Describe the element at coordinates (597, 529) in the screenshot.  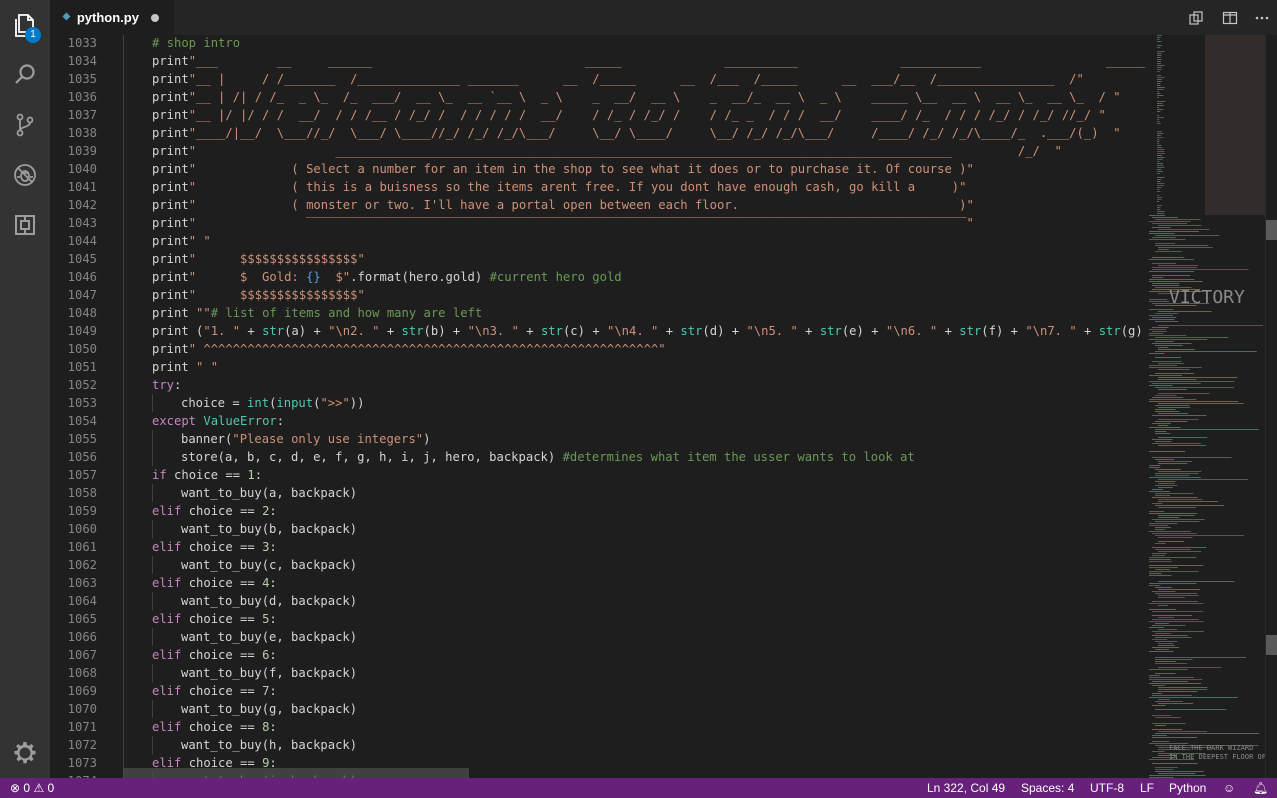
I see `code-line: 1060 want_to_buy(b, backpack)` at that location.